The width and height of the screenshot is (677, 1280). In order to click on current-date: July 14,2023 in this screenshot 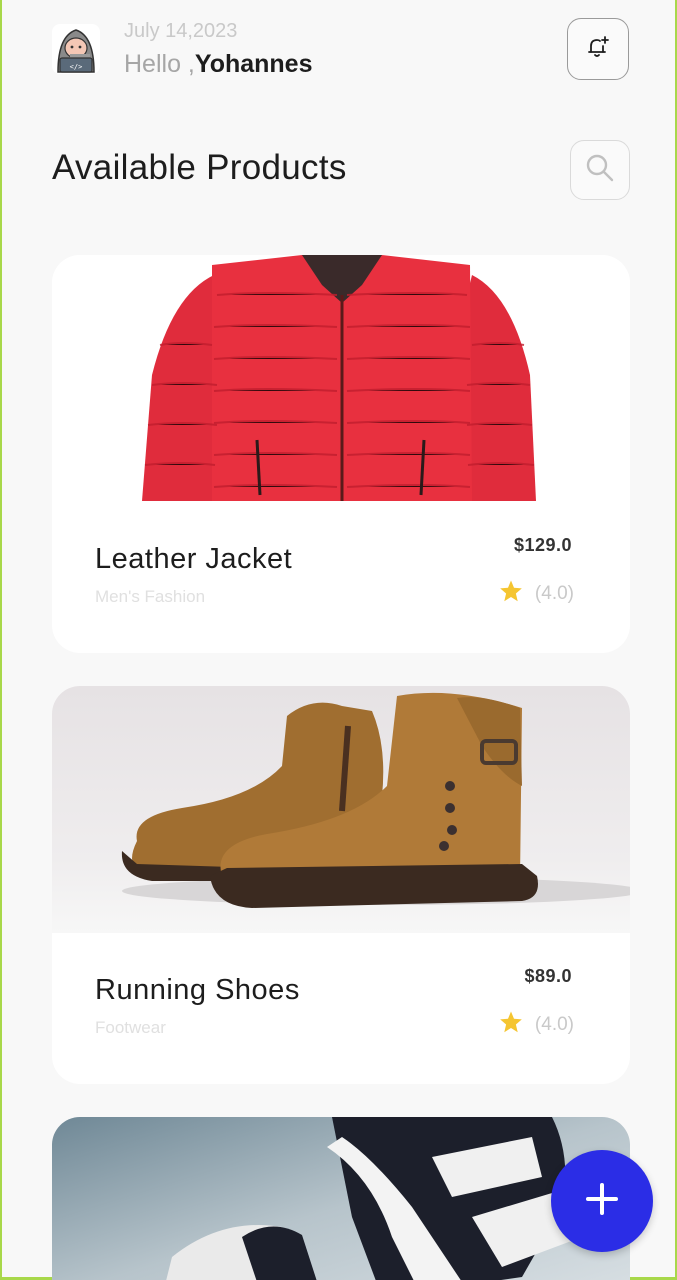, I will do `click(181, 31)`.